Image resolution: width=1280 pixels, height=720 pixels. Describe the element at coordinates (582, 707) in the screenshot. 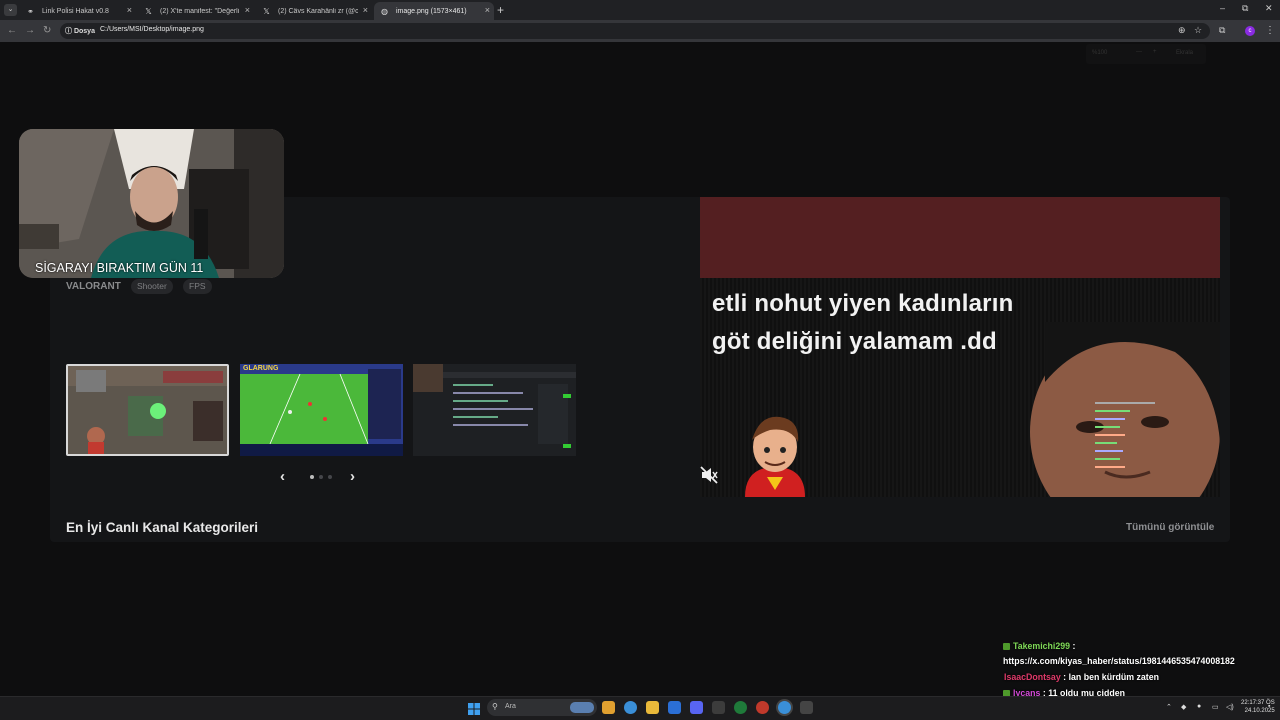

I see `search-highlight-icon` at that location.